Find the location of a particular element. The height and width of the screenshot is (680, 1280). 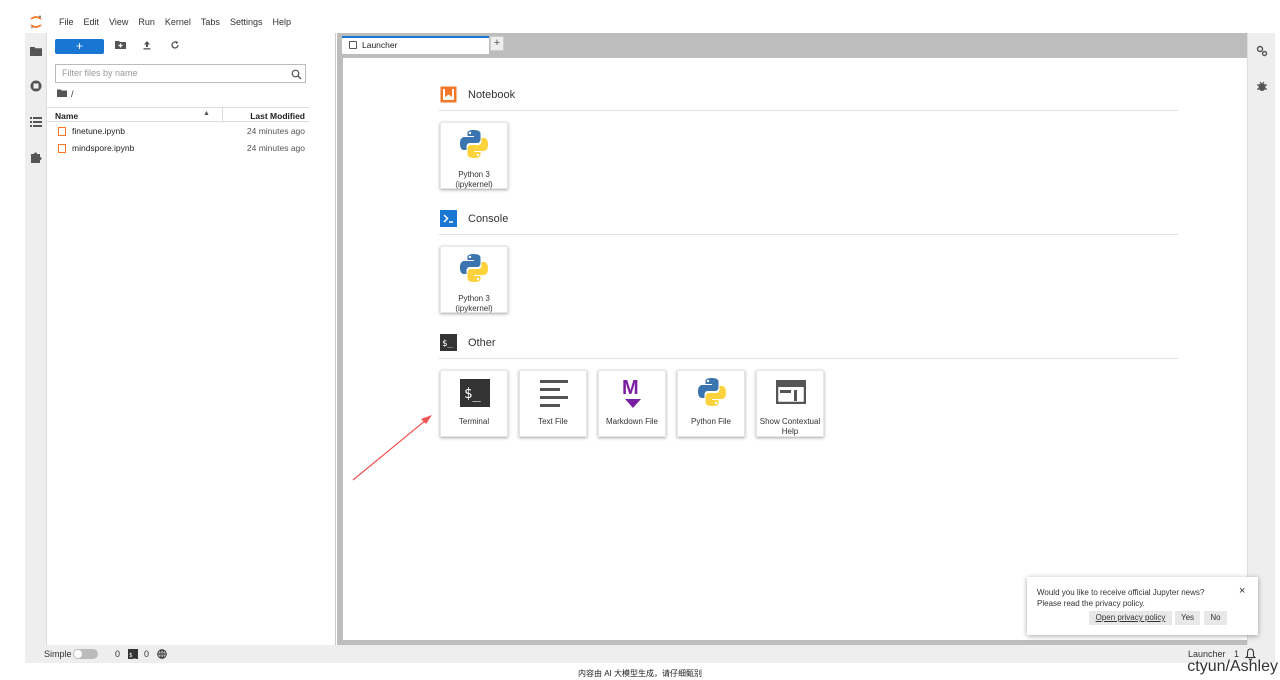

markdown-icon: M is located at coordinates (633, 395).